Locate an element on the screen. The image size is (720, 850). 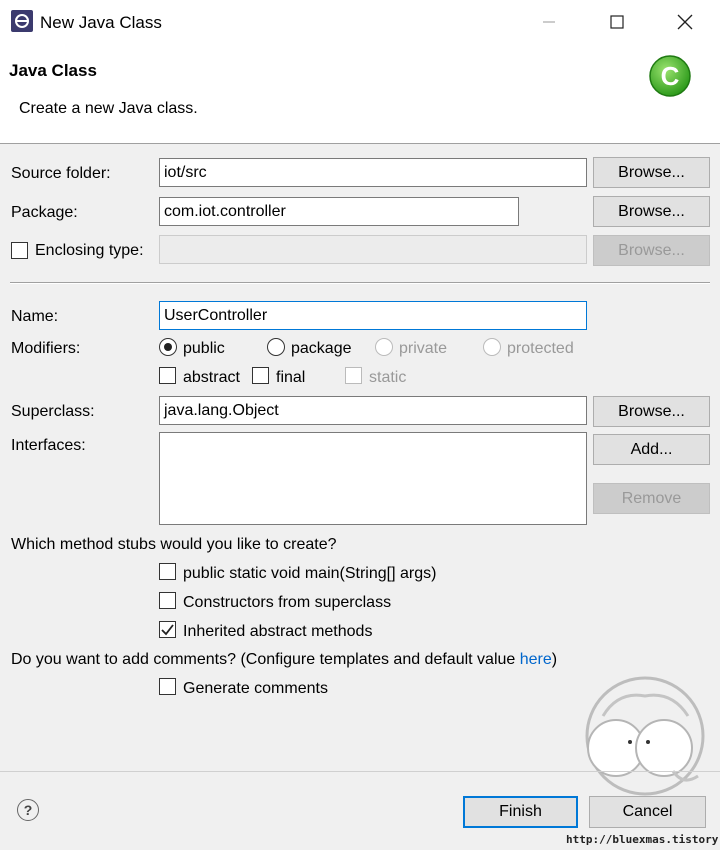
minimize-button is located at coordinates (549, 22).